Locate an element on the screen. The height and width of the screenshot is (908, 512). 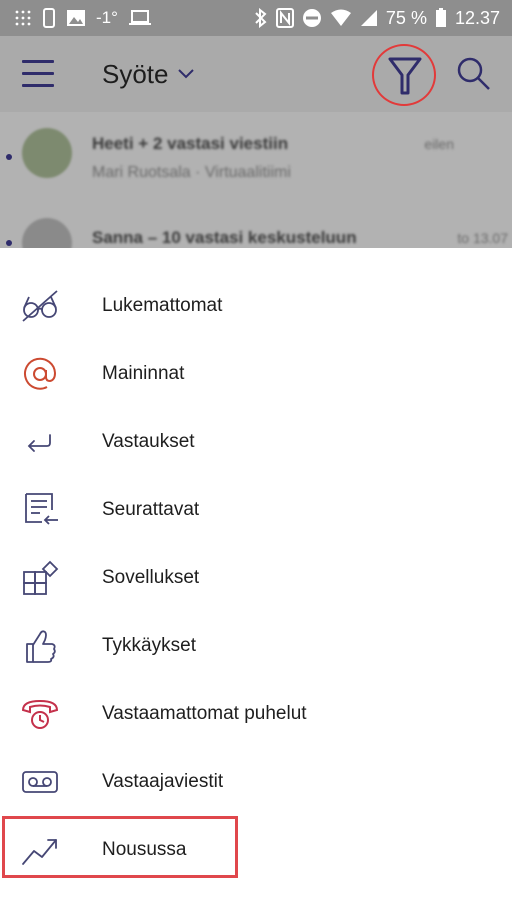
filter-item-vastaamattomat-puhelut: Vastaamattomat puhelut is located at coordinates (256, 714).